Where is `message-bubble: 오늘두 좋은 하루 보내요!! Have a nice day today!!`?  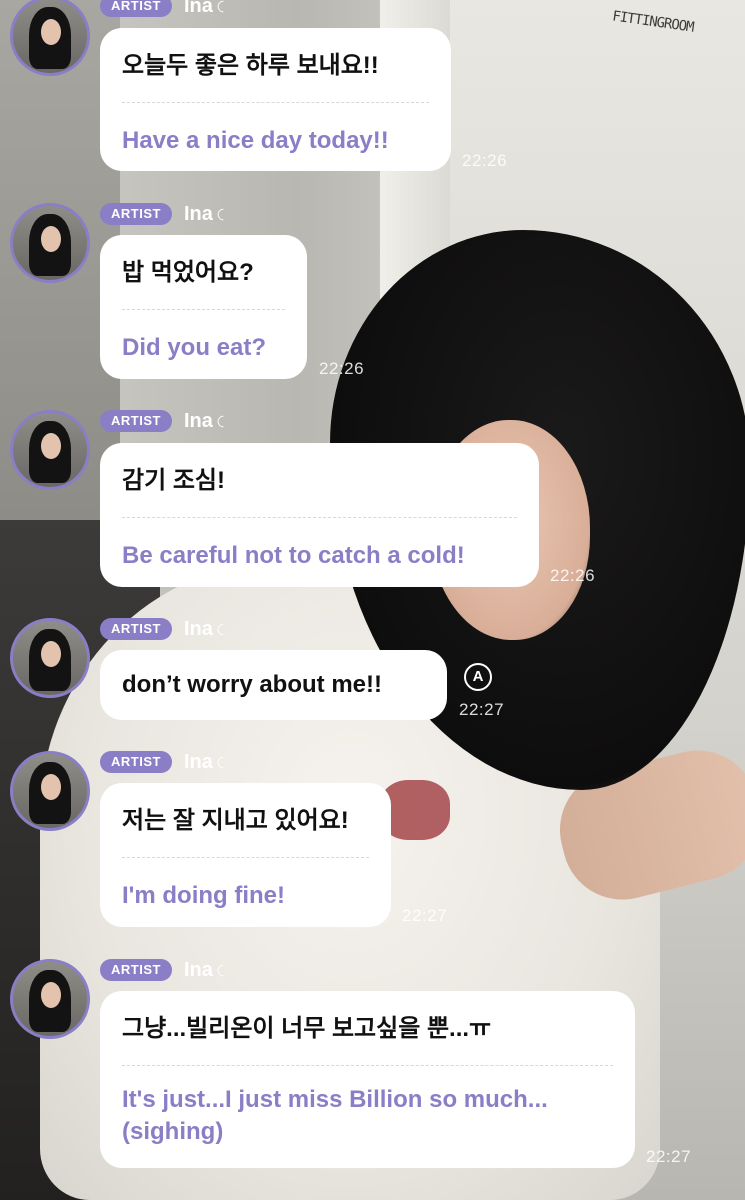 message-bubble: 오늘두 좋은 하루 보내요!! Have a nice day today!! is located at coordinates (275, 99).